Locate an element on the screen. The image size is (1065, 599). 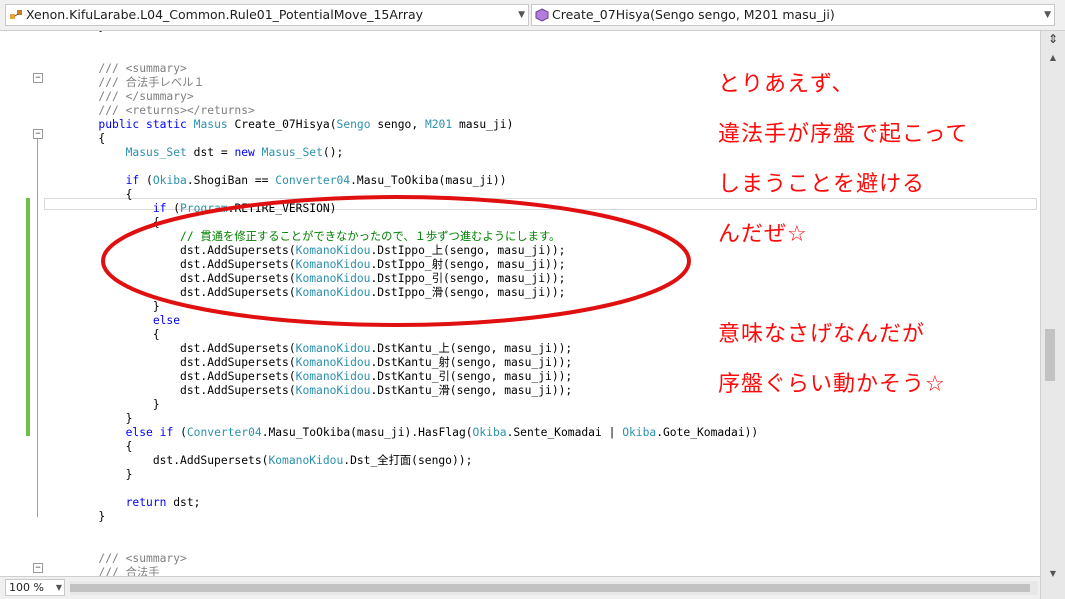
zoom-dropdown: 100 % ▼ is located at coordinates (35, 587).